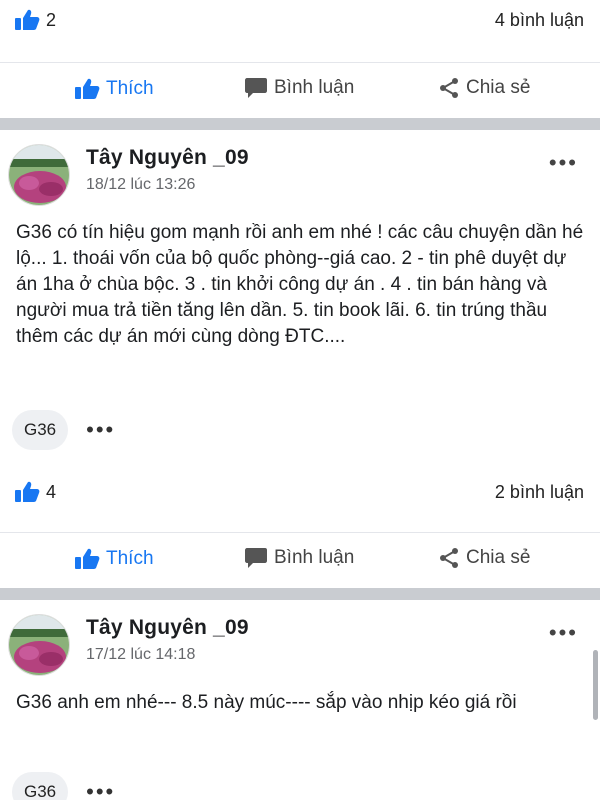  I want to click on like-summary: 2, so click(35, 20).